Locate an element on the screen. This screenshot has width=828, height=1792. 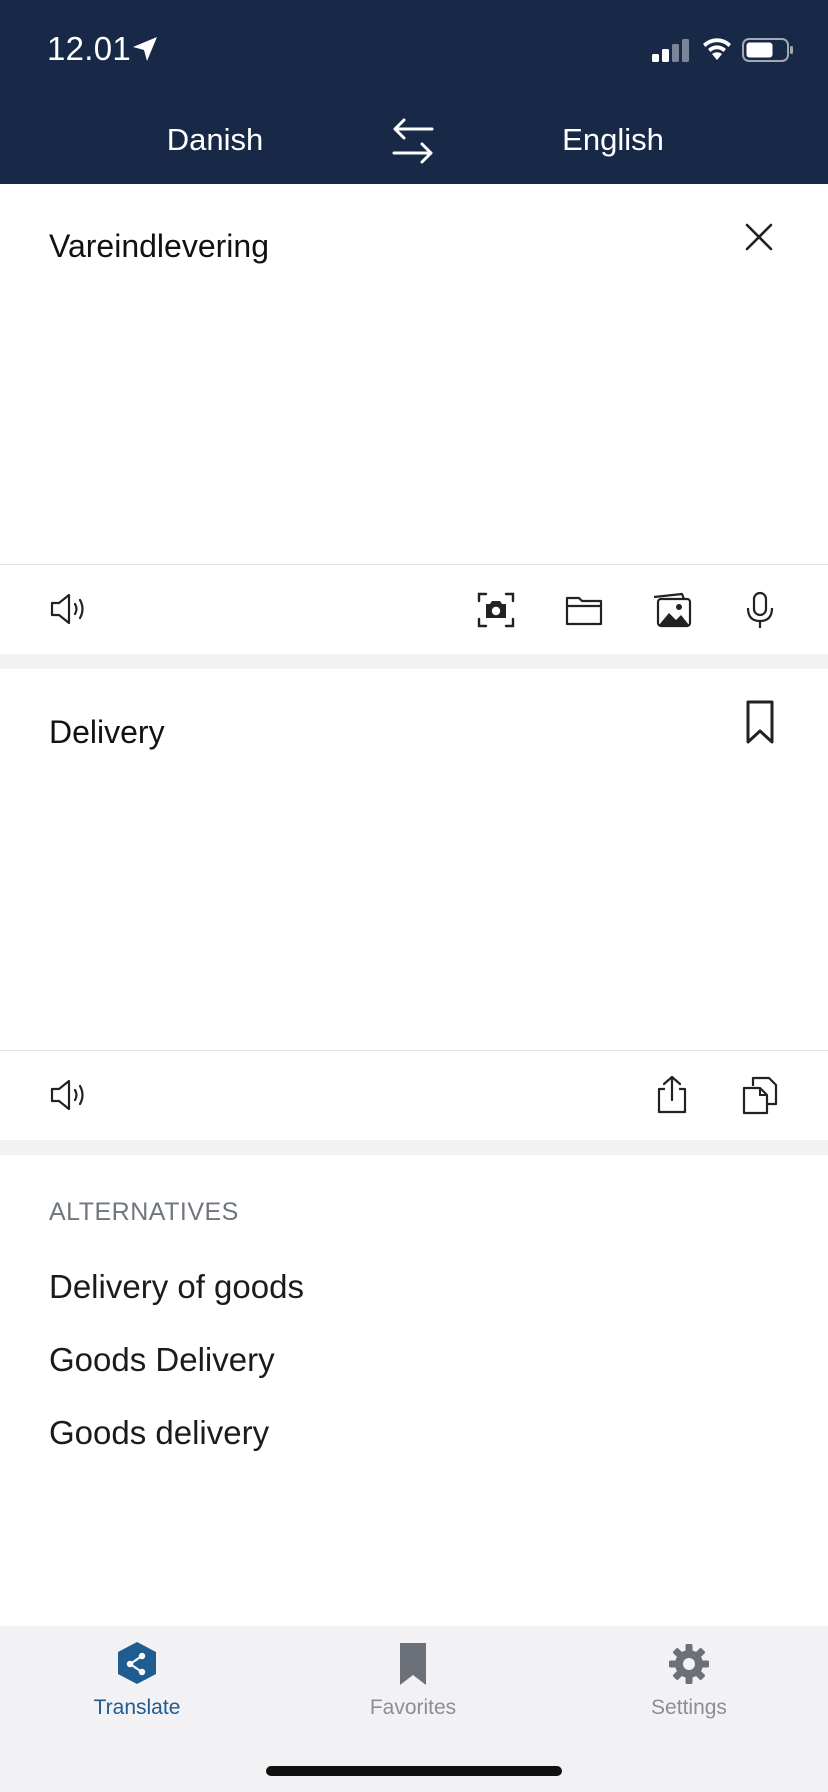
translation-divider is located at coordinates (414, 1050).